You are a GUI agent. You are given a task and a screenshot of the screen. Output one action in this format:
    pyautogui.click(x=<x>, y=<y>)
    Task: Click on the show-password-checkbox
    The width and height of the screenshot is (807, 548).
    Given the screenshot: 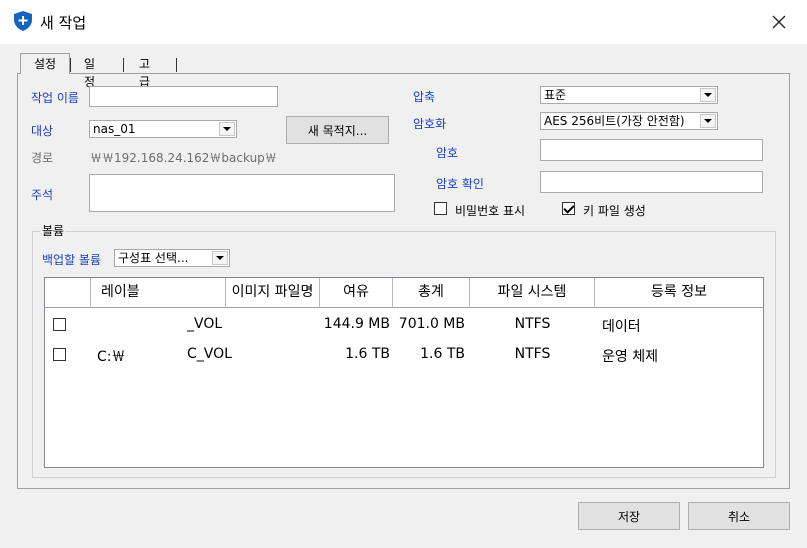 What is the action you would take?
    pyautogui.click(x=440, y=208)
    